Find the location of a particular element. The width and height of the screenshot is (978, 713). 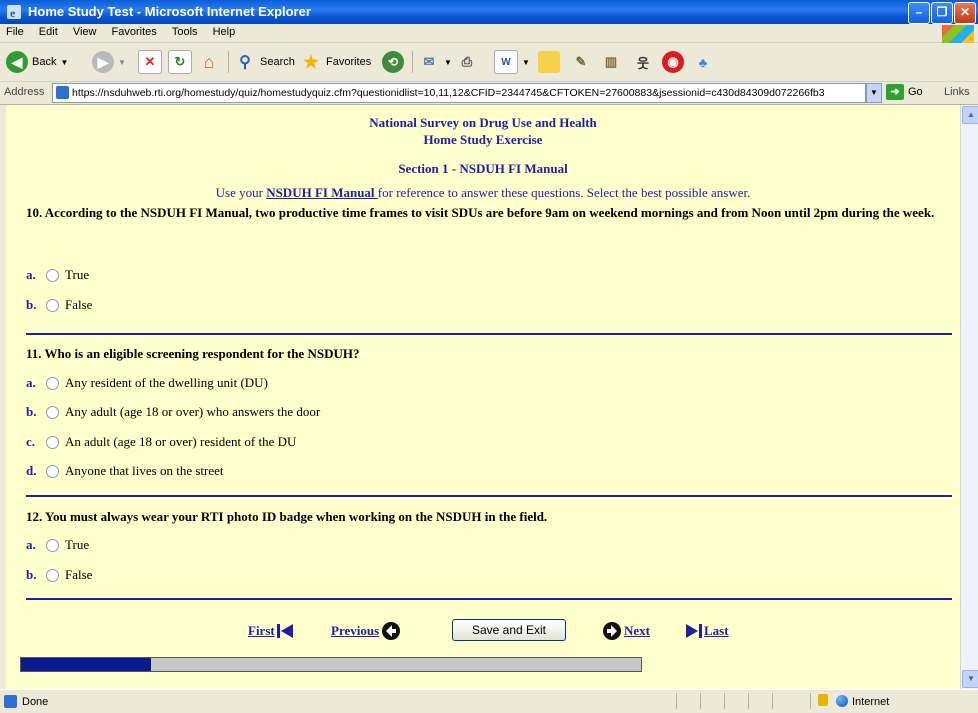

people-button: 웃 is located at coordinates (643, 62).